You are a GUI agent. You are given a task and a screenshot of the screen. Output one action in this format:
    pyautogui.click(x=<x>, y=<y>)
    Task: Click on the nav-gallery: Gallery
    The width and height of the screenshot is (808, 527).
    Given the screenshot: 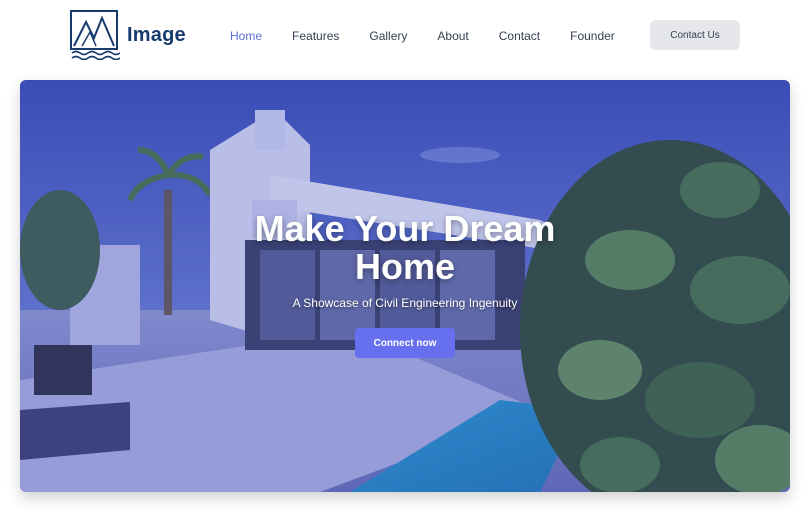 What is the action you would take?
    pyautogui.click(x=388, y=36)
    